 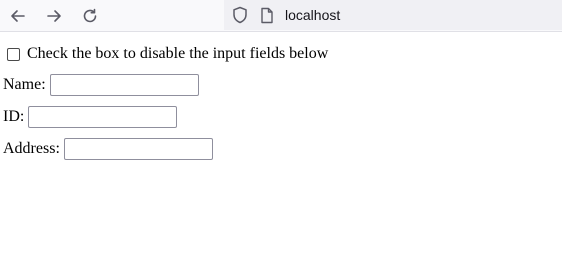 I want to click on name-row: Name:, so click(x=101, y=85).